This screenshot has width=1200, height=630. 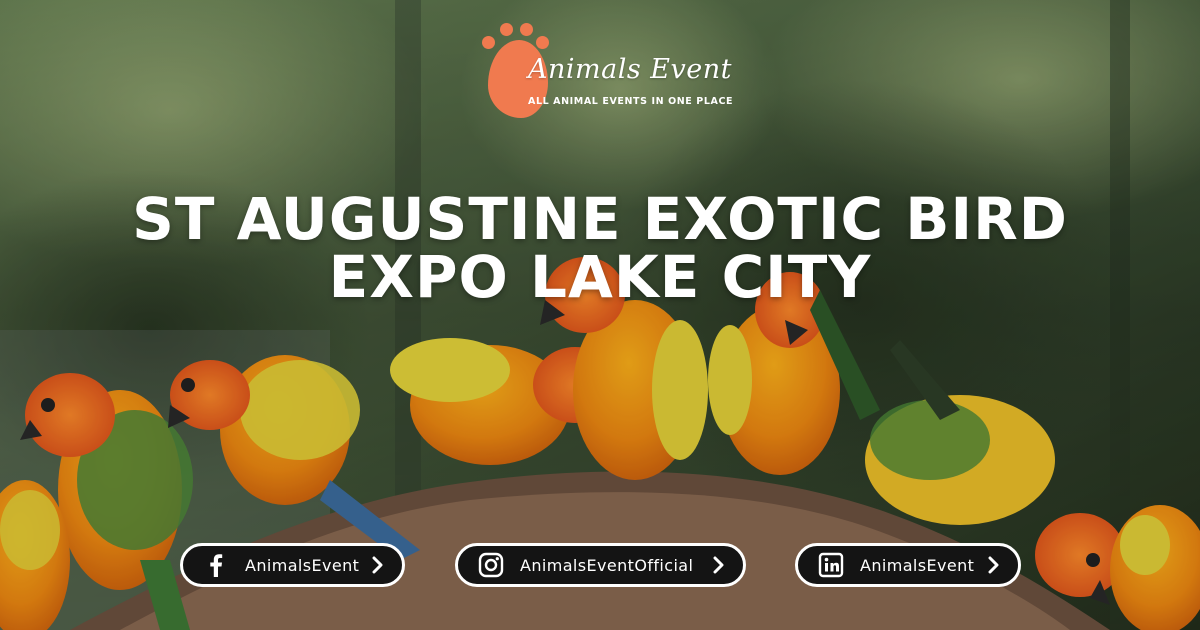 What do you see at coordinates (917, 565) in the screenshot?
I see `linkedin-handle: AnimalsEvent` at bounding box center [917, 565].